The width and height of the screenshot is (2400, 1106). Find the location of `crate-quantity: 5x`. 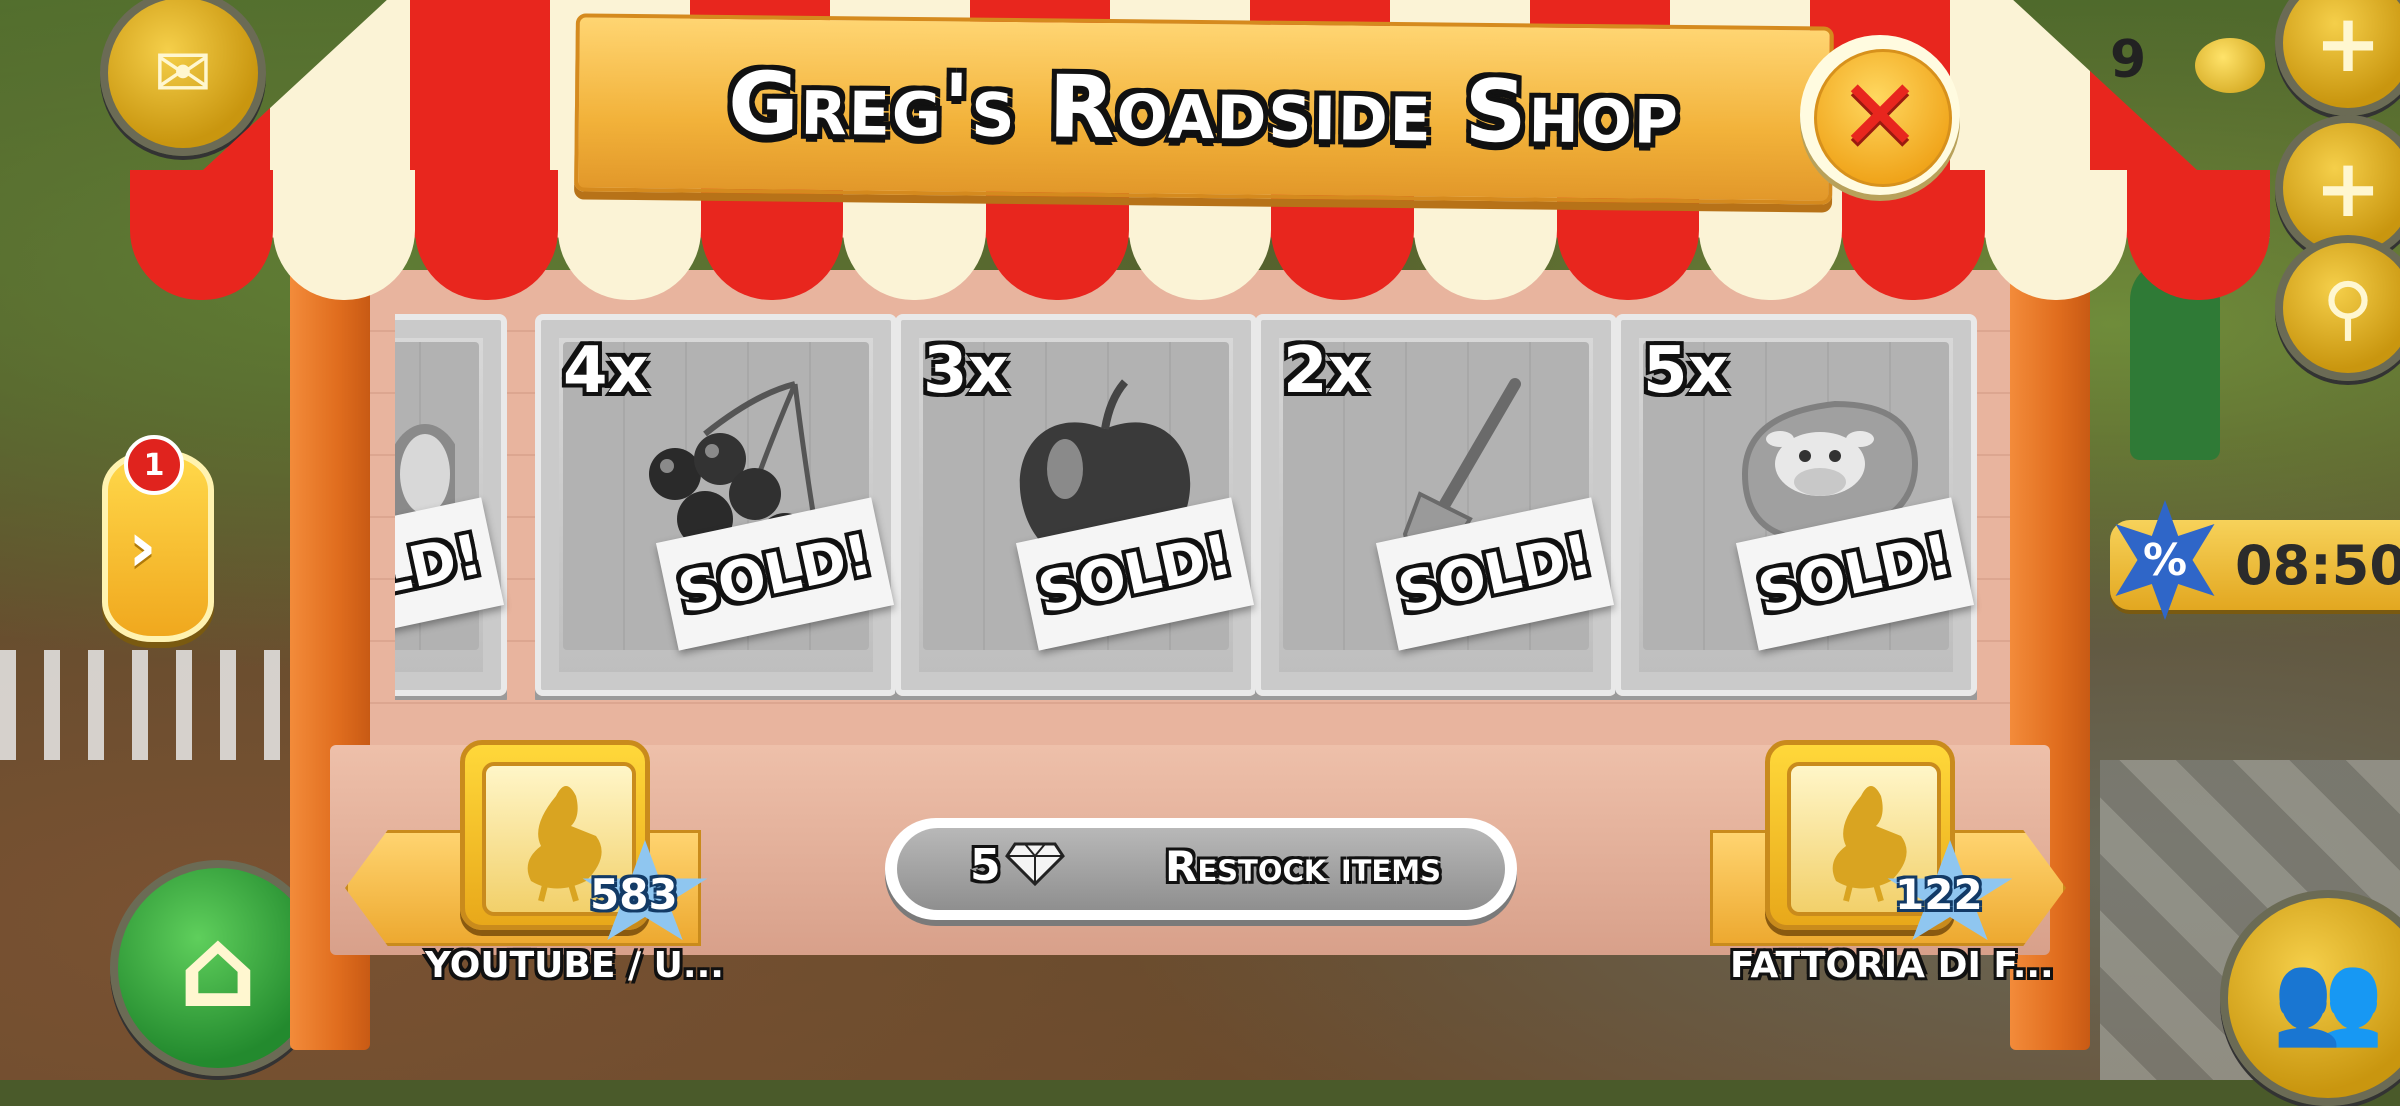

crate-quantity: 5x is located at coordinates (1686, 371).